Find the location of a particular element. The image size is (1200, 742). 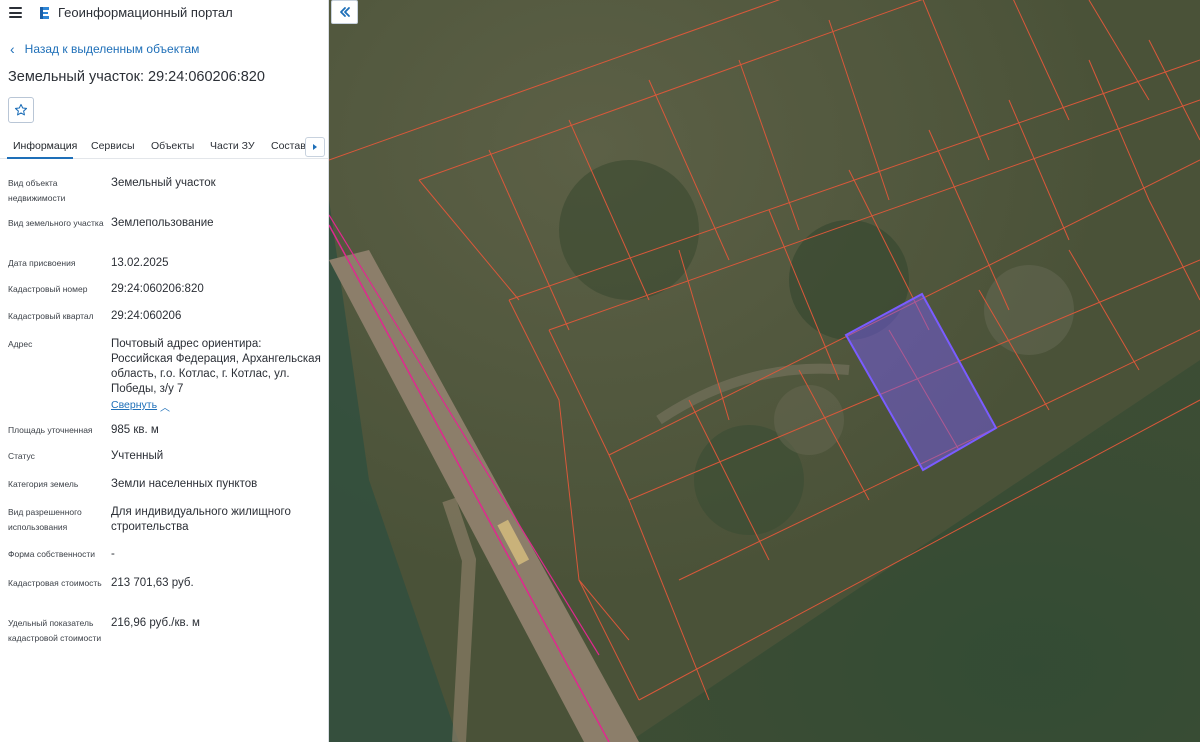

field-value: 216,96 руб./кв. м is located at coordinates (155, 623).